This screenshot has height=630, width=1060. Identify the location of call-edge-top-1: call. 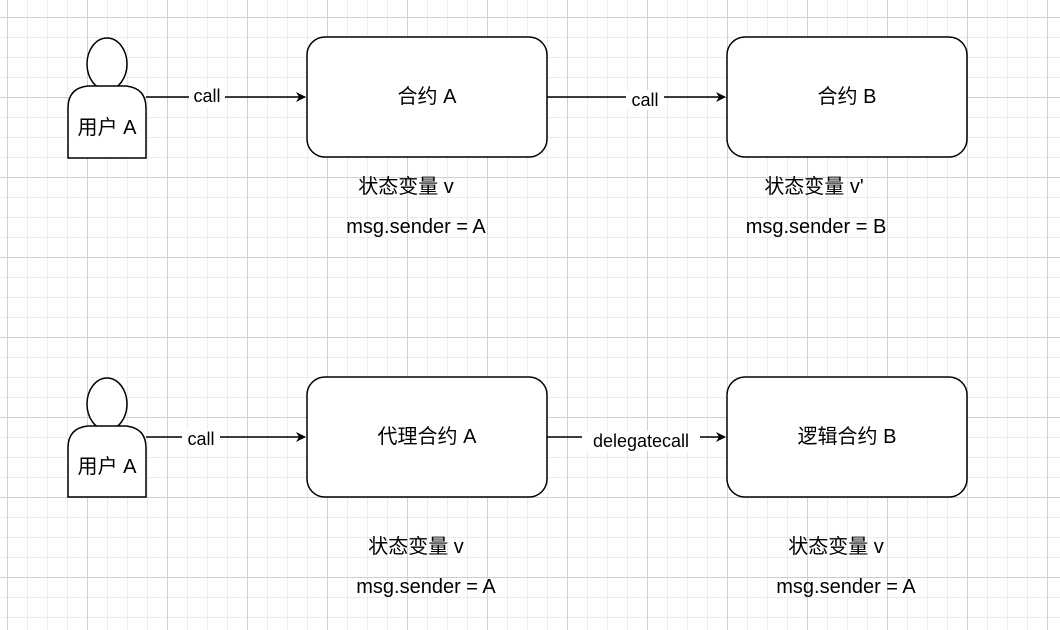
(226, 96).